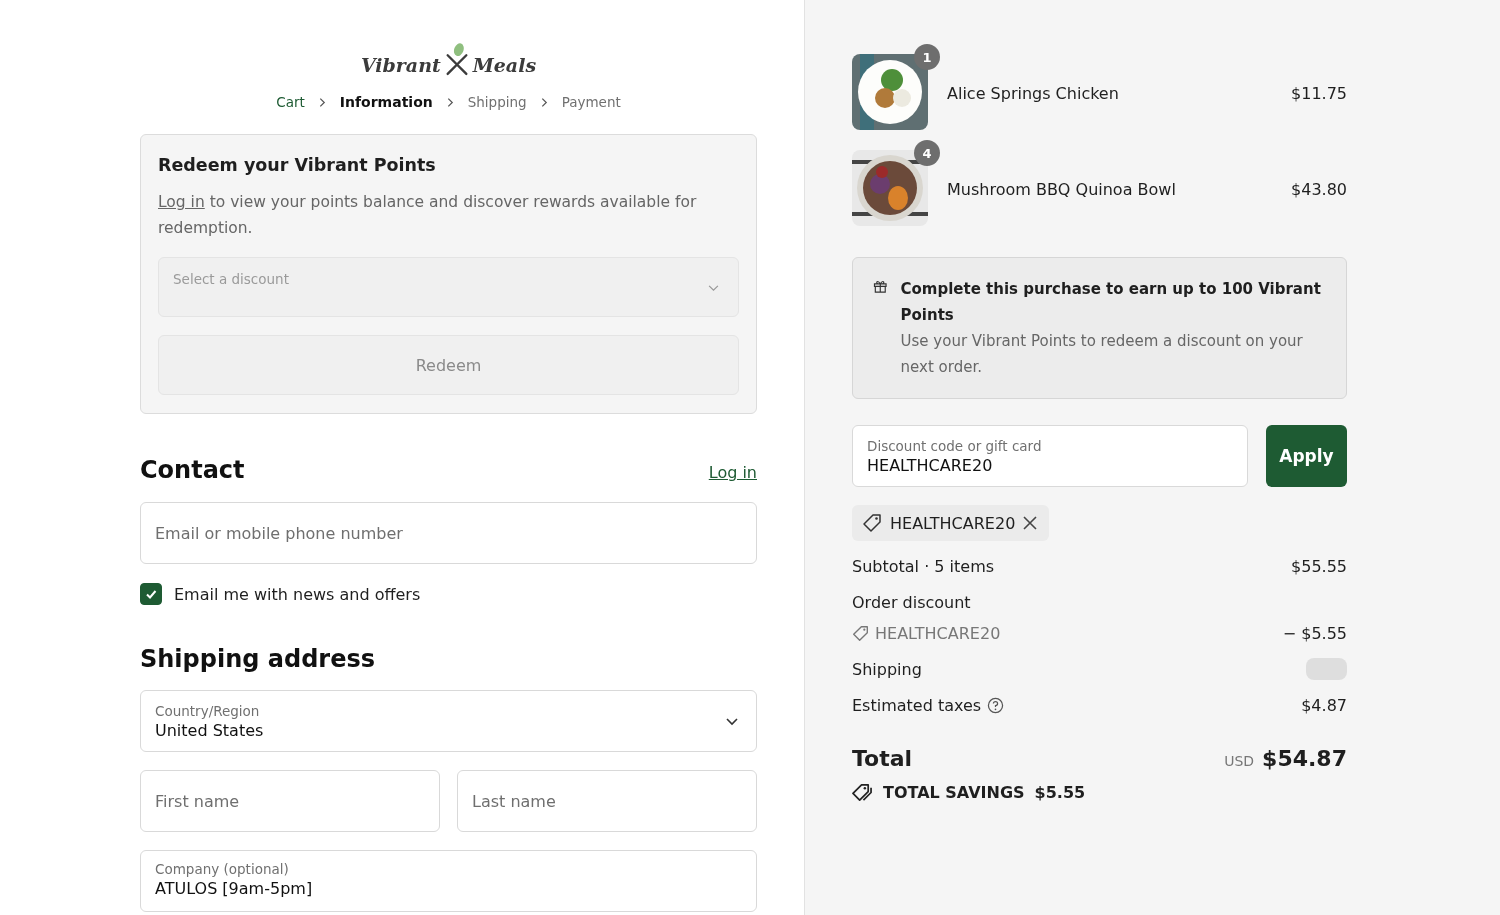 The height and width of the screenshot is (915, 1500). What do you see at coordinates (1324, 705) in the screenshot?
I see `summary-value: $4.87` at bounding box center [1324, 705].